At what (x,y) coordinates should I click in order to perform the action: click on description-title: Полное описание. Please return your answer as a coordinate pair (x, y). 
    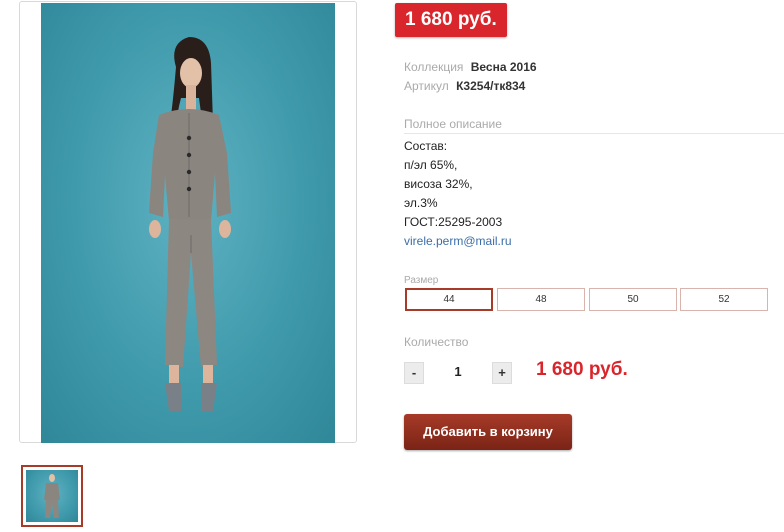
    Looking at the image, I should click on (594, 125).